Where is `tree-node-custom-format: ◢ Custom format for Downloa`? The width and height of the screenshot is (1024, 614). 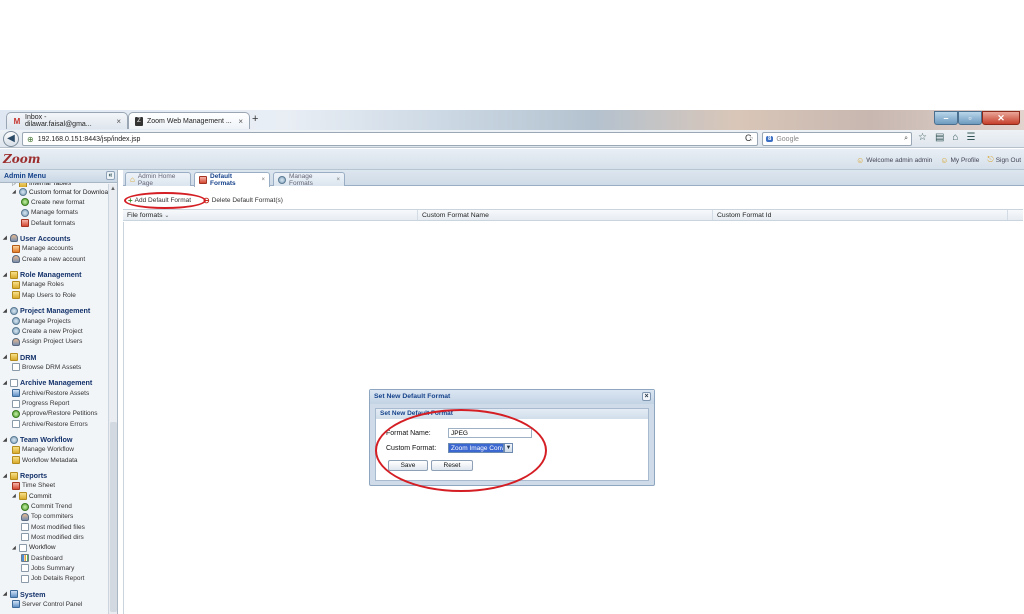
tree-node-custom-format: ◢ Custom format for Downloa is located at coordinates (58, 192).